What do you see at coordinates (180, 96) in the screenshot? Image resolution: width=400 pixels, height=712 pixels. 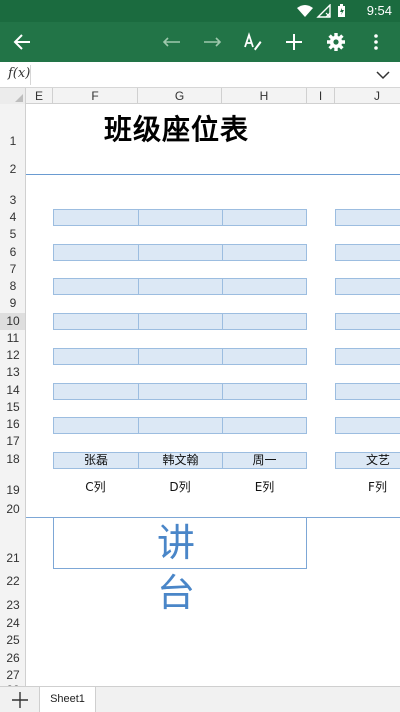 I see `column-header-g: G` at bounding box center [180, 96].